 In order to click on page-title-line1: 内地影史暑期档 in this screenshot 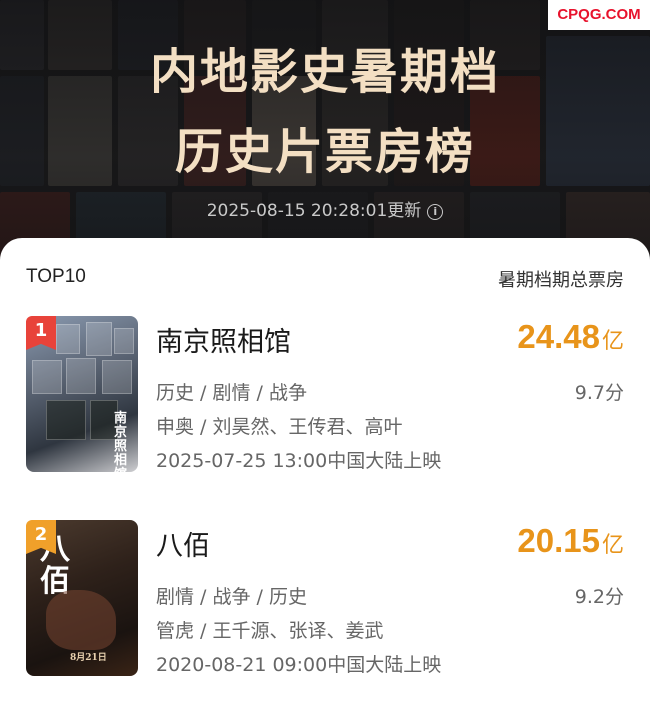, I will do `click(324, 72)`.